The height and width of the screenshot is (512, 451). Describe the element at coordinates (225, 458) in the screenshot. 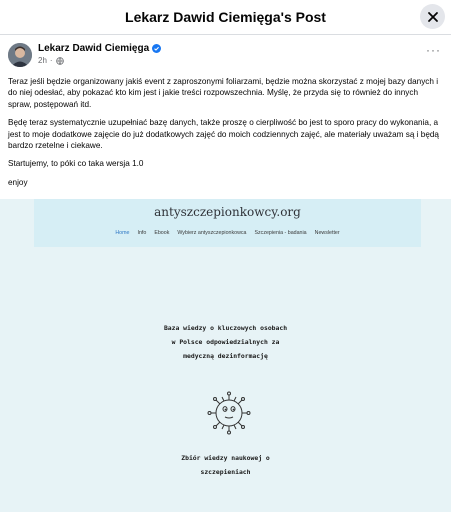

I see `heading-line: Zbiór wiedzy naukowej o` at that location.